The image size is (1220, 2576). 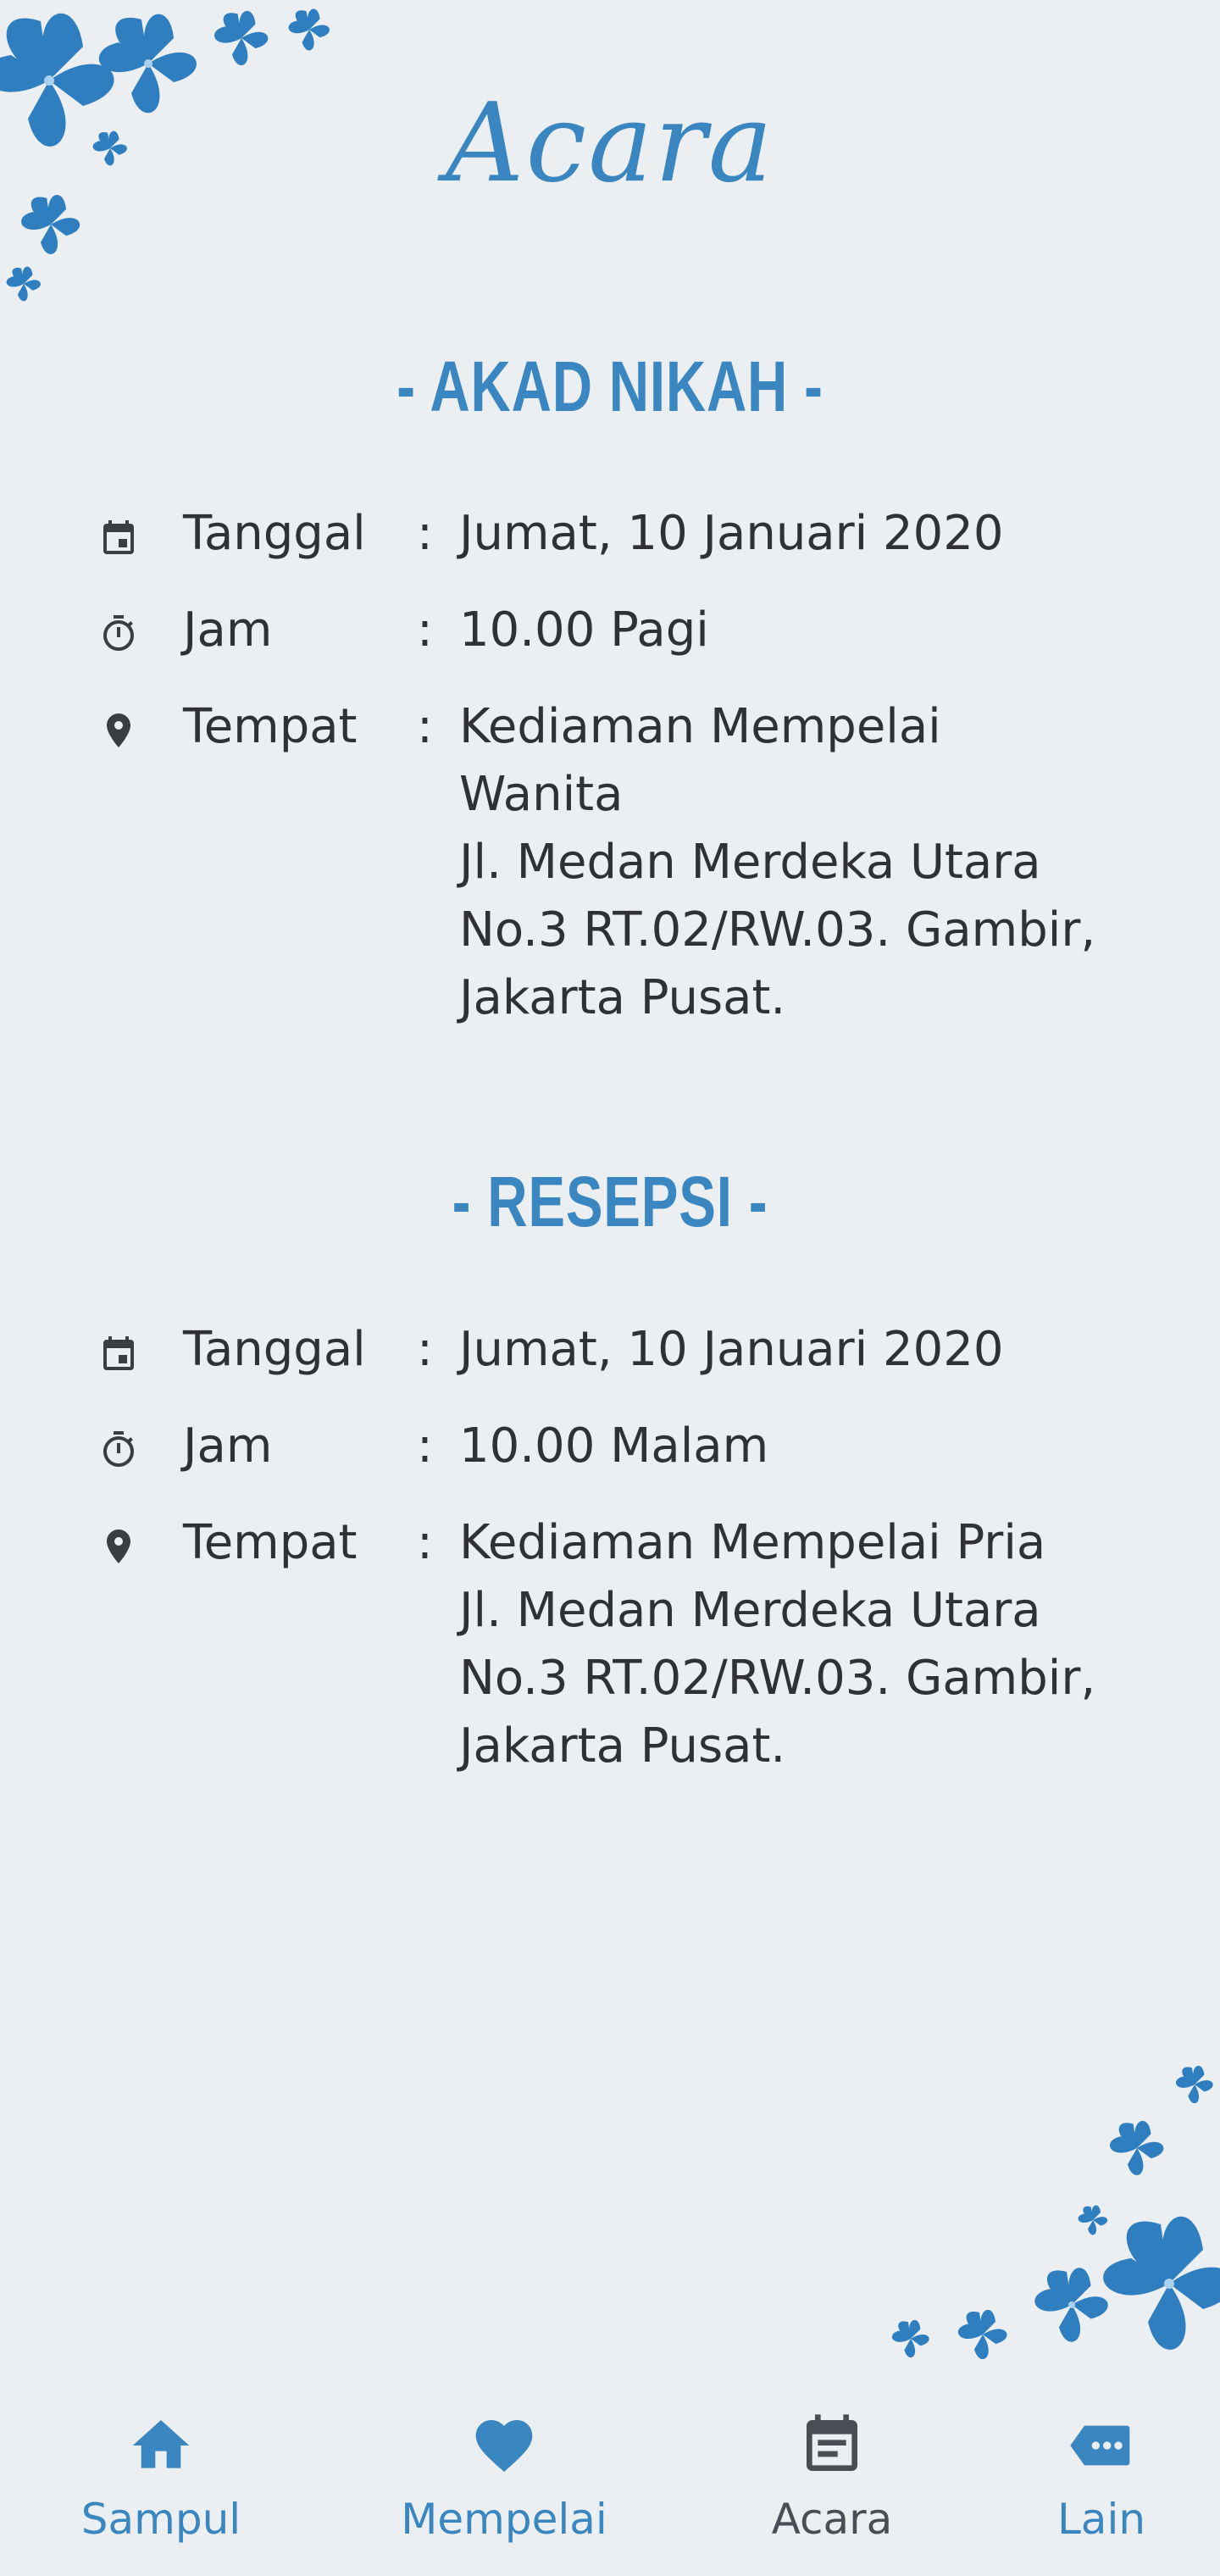 I want to click on value-line: Kediaman Mempelai, so click(x=700, y=726).